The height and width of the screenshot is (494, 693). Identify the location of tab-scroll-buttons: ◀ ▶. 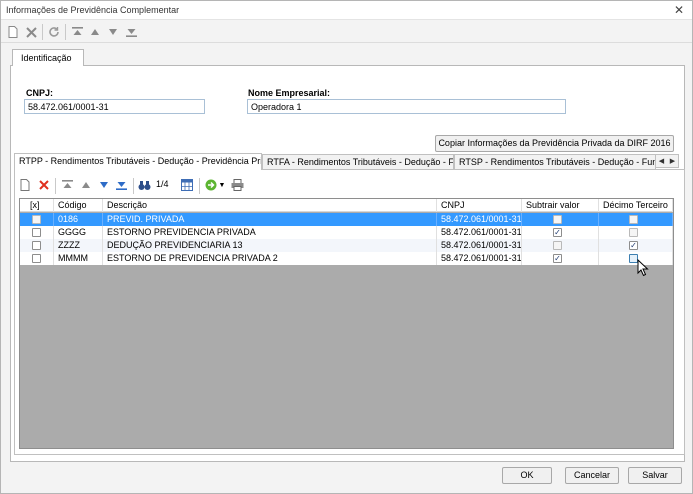
(667, 161).